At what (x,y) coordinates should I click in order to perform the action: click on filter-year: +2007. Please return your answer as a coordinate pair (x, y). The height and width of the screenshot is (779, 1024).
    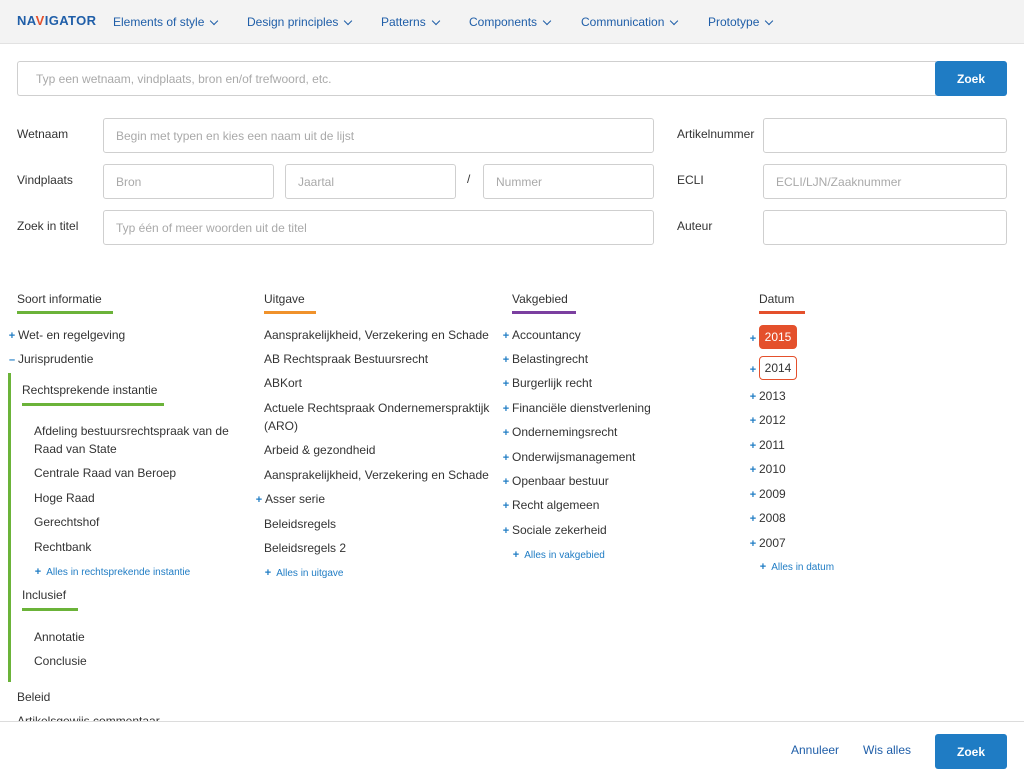
    Looking at the image, I should click on (767, 544).